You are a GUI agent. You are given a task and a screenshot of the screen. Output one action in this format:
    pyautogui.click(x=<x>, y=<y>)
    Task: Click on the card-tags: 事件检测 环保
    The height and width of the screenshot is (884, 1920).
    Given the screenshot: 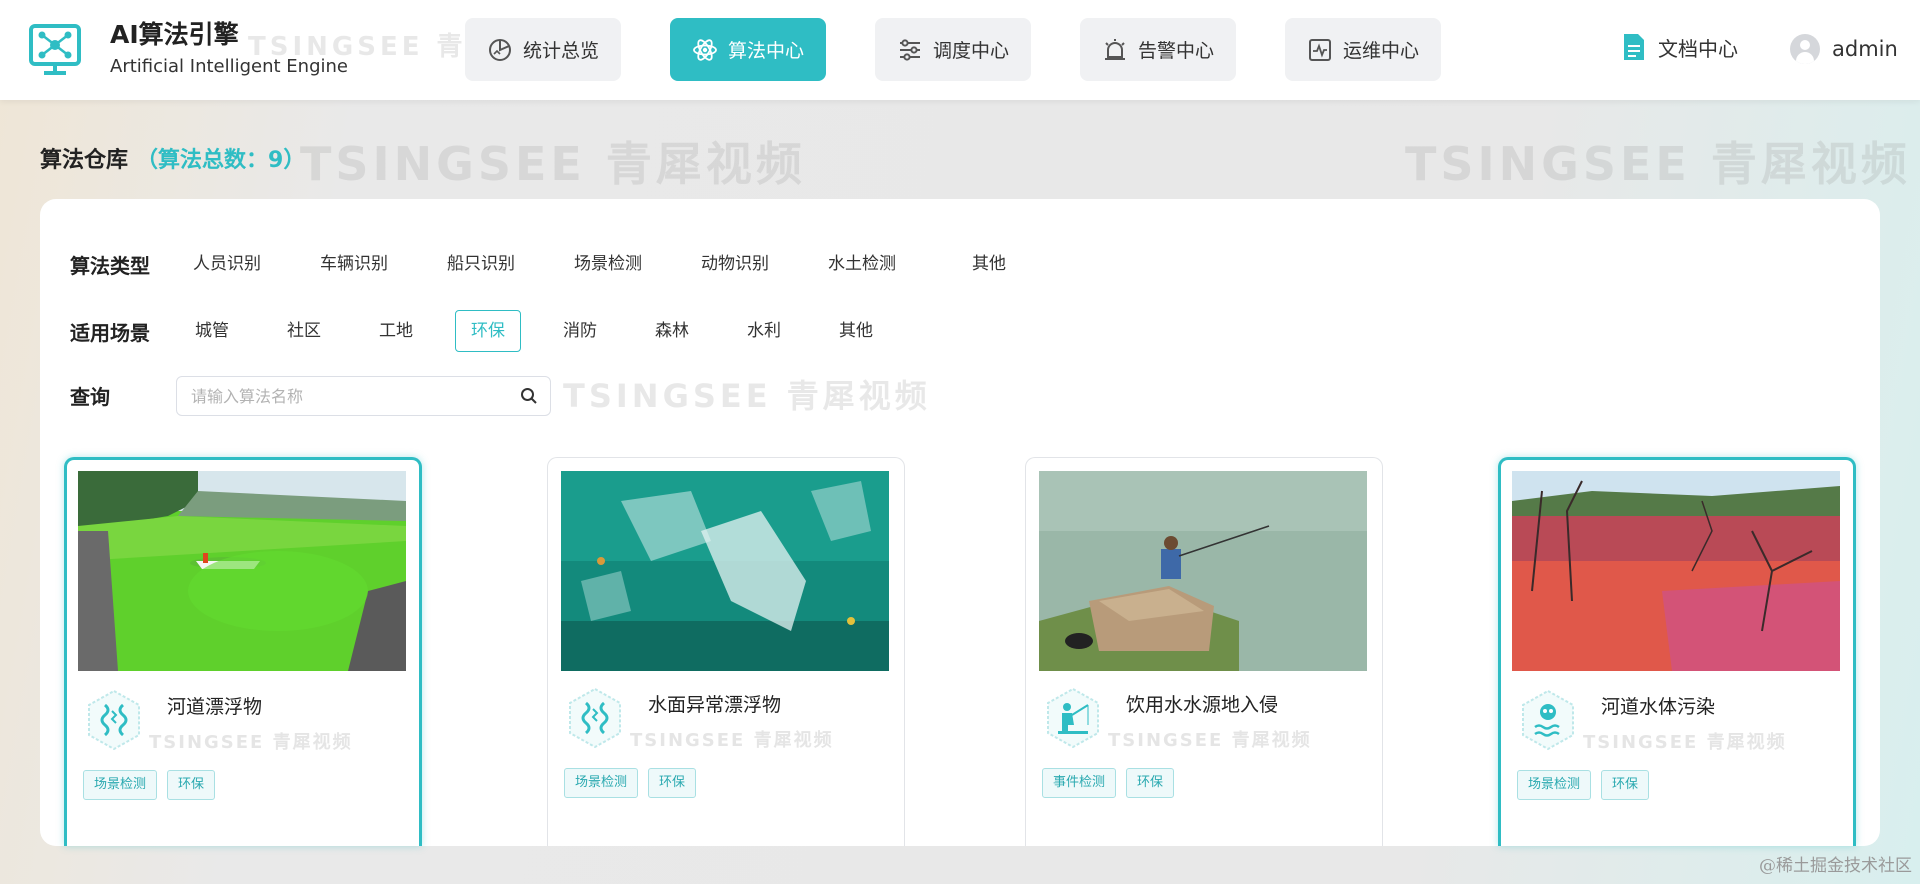 What is the action you would take?
    pyautogui.click(x=1113, y=783)
    